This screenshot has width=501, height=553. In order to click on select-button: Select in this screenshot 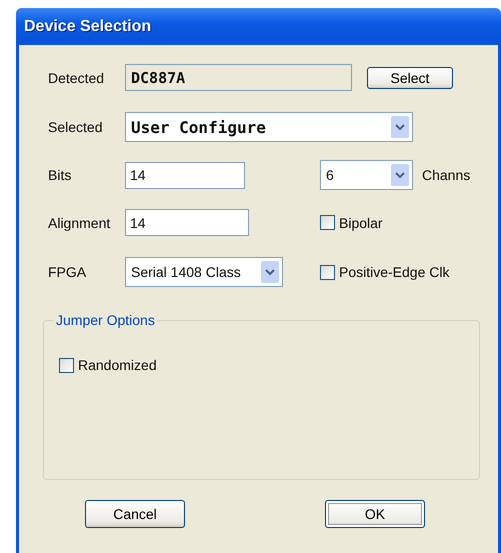, I will do `click(410, 77)`.